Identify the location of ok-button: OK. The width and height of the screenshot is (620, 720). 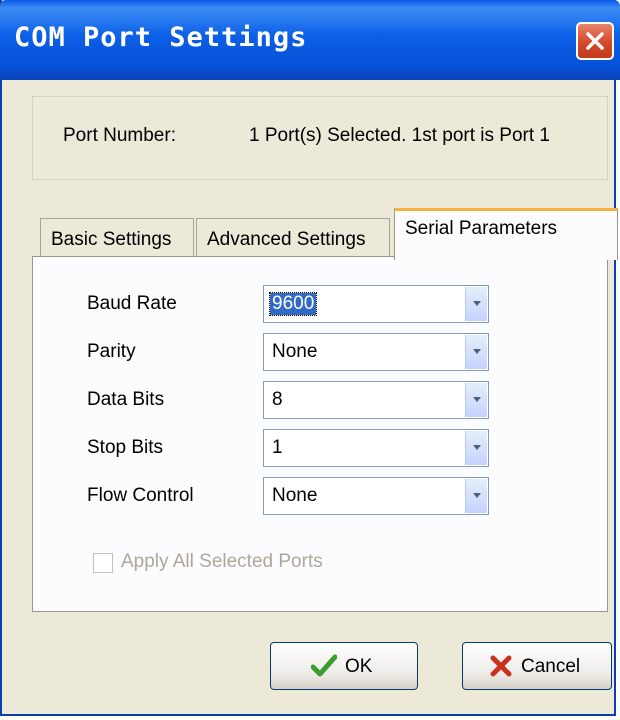
(344, 666).